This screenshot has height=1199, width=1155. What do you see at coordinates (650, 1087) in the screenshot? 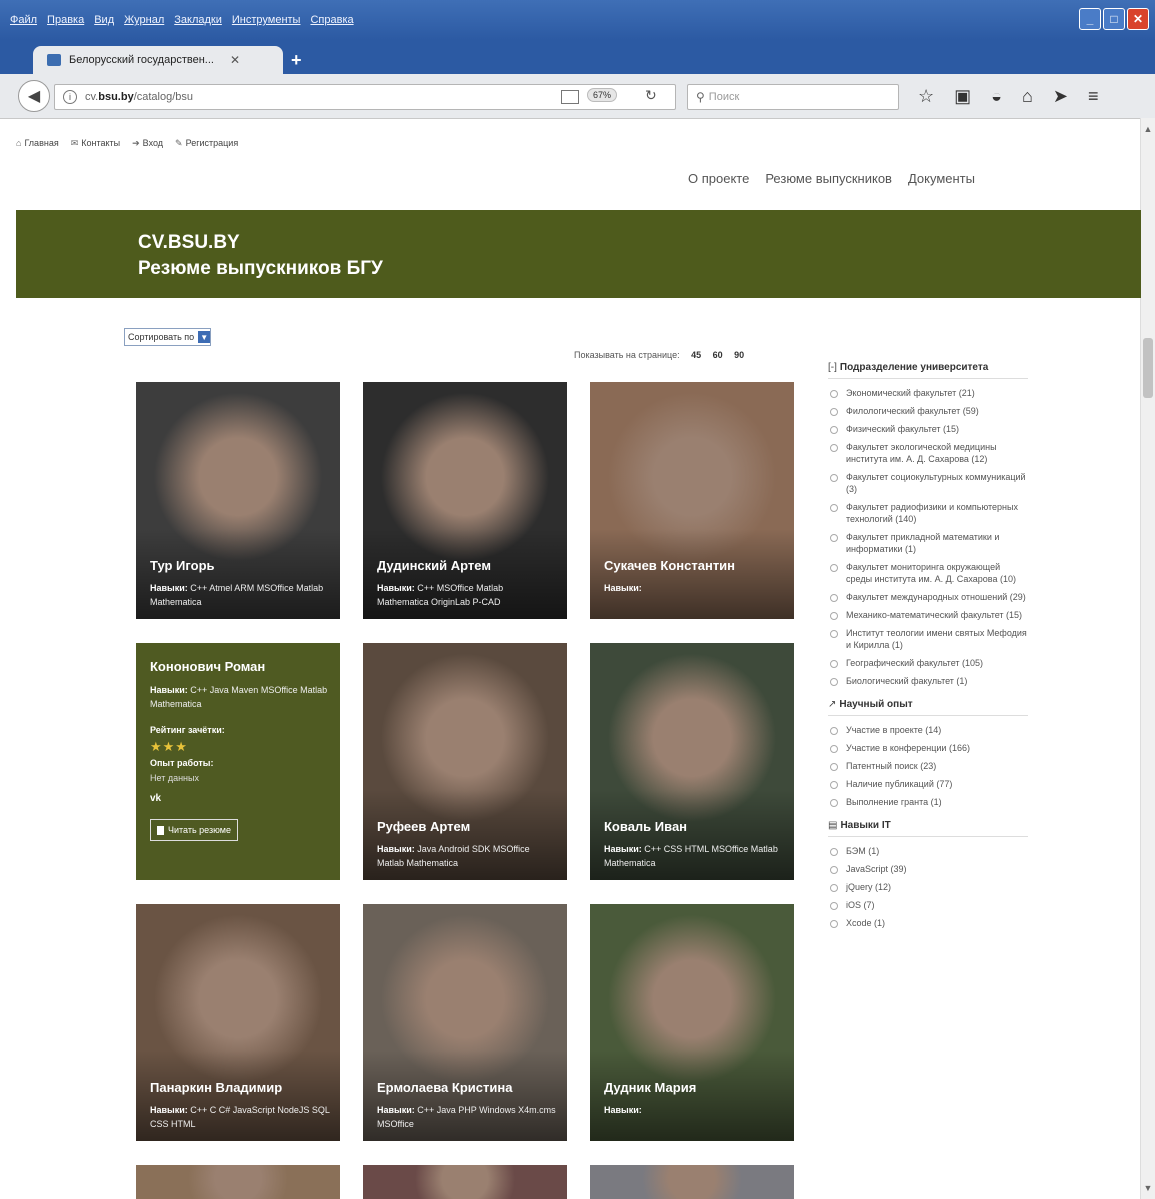
I see `card-name: Дудник Мария` at bounding box center [650, 1087].